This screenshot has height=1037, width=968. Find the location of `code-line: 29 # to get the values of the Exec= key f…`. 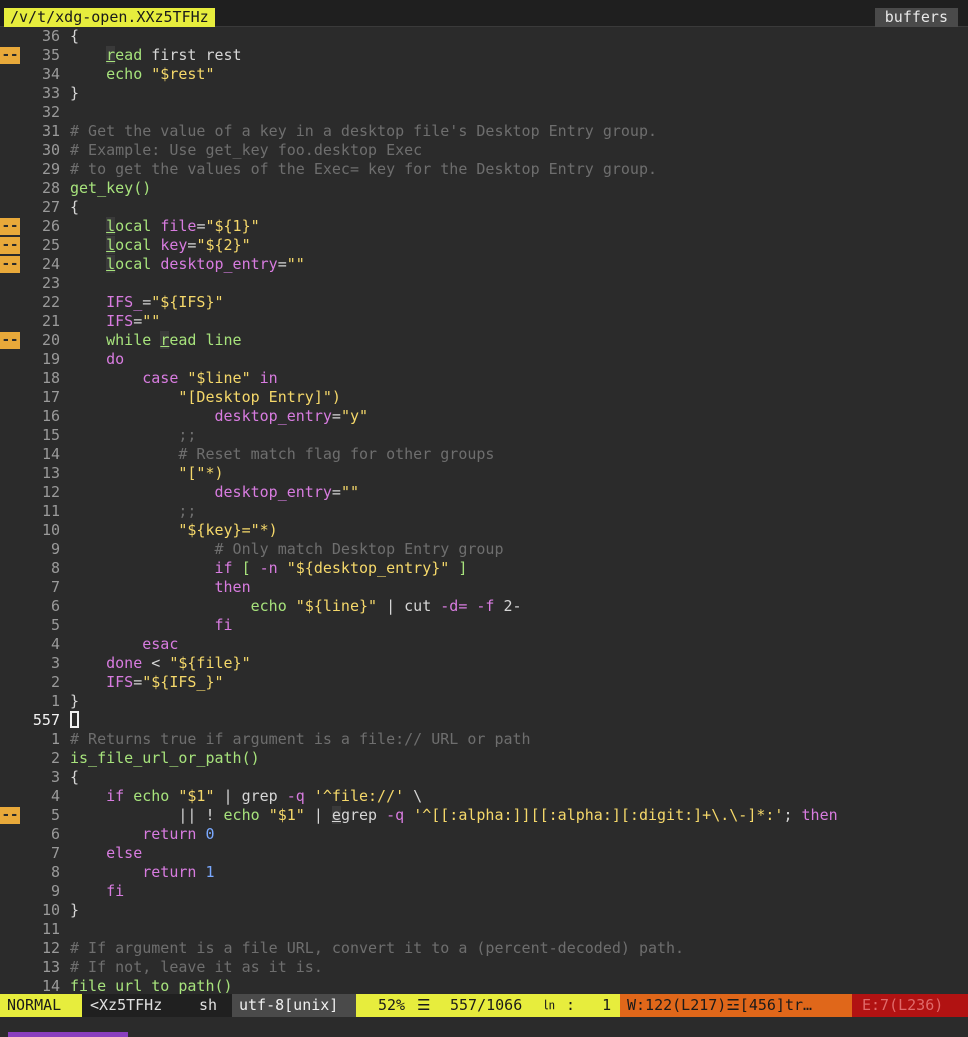

code-line: 29 # to get the values of the Exec= key f… is located at coordinates (484, 169).